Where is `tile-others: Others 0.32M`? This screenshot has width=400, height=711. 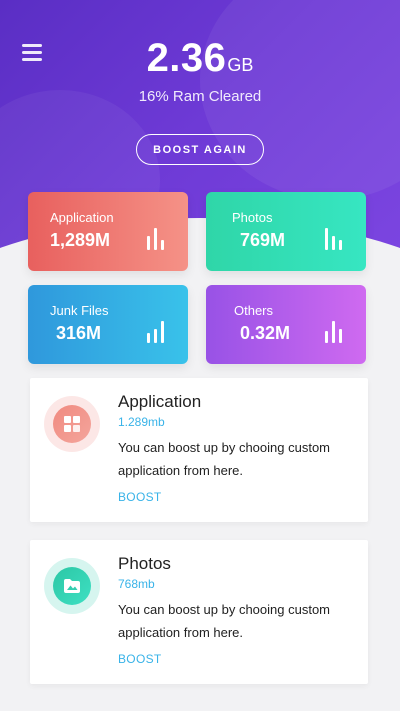 tile-others: Others 0.32M is located at coordinates (286, 324).